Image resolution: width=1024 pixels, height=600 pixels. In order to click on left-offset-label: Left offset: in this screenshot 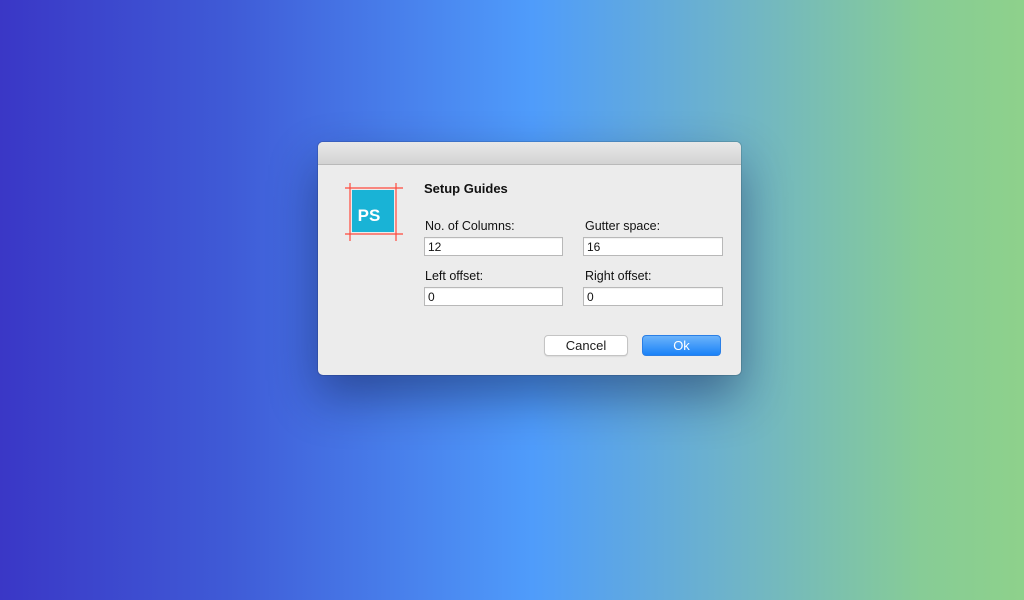, I will do `click(454, 276)`.